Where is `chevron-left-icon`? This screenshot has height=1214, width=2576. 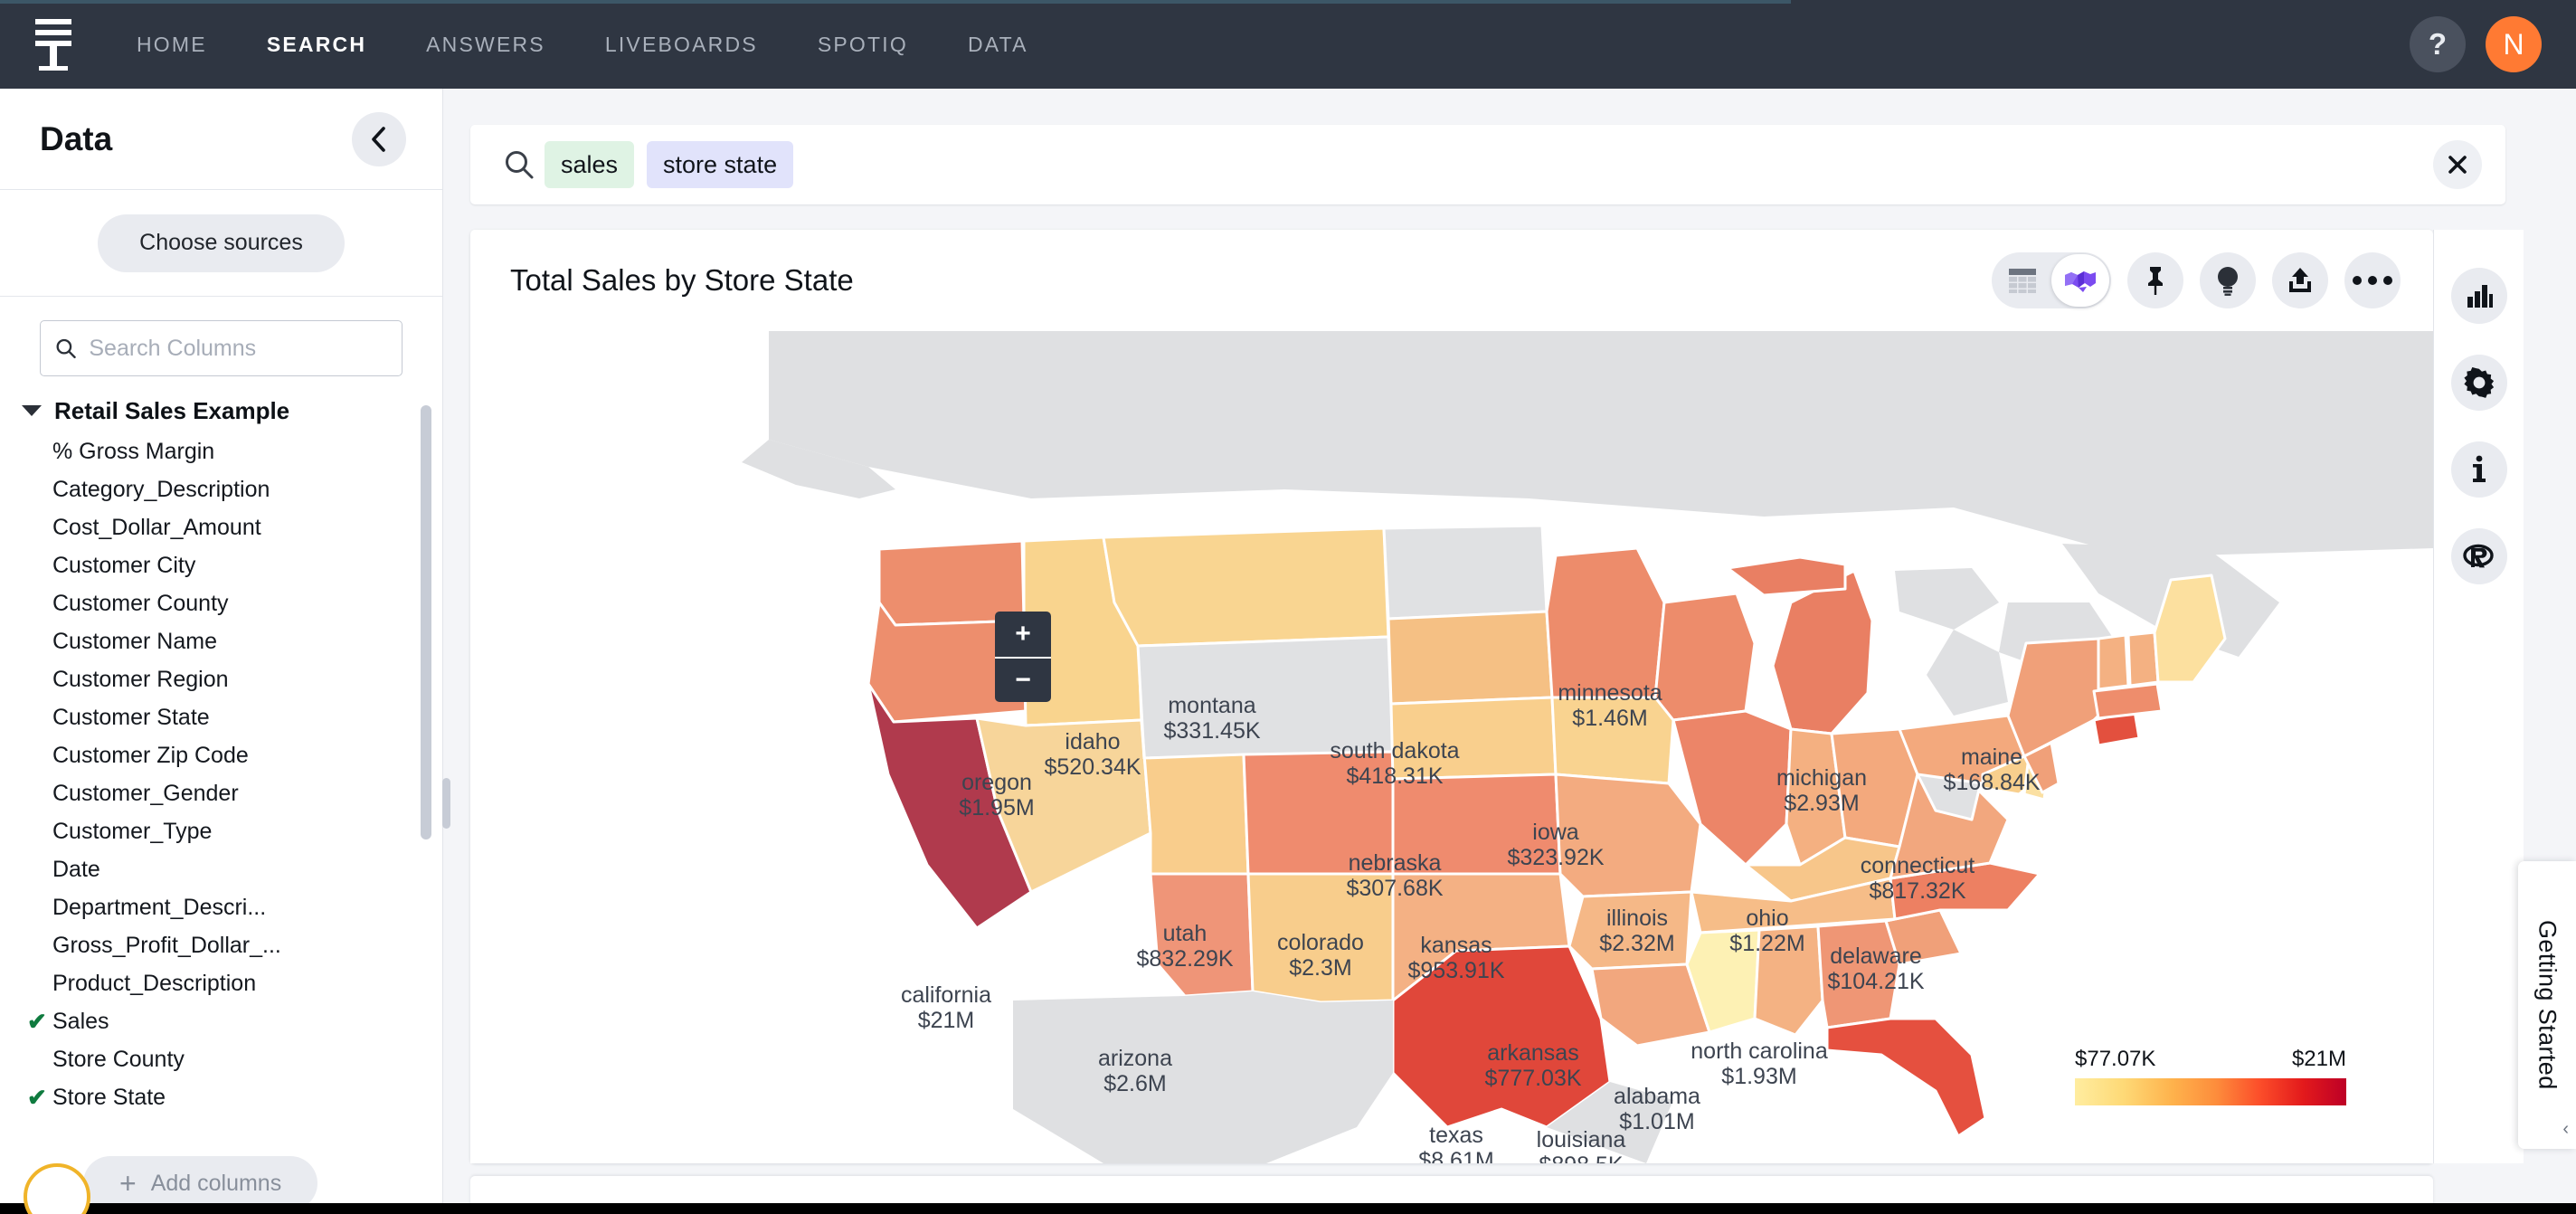 chevron-left-icon is located at coordinates (379, 138).